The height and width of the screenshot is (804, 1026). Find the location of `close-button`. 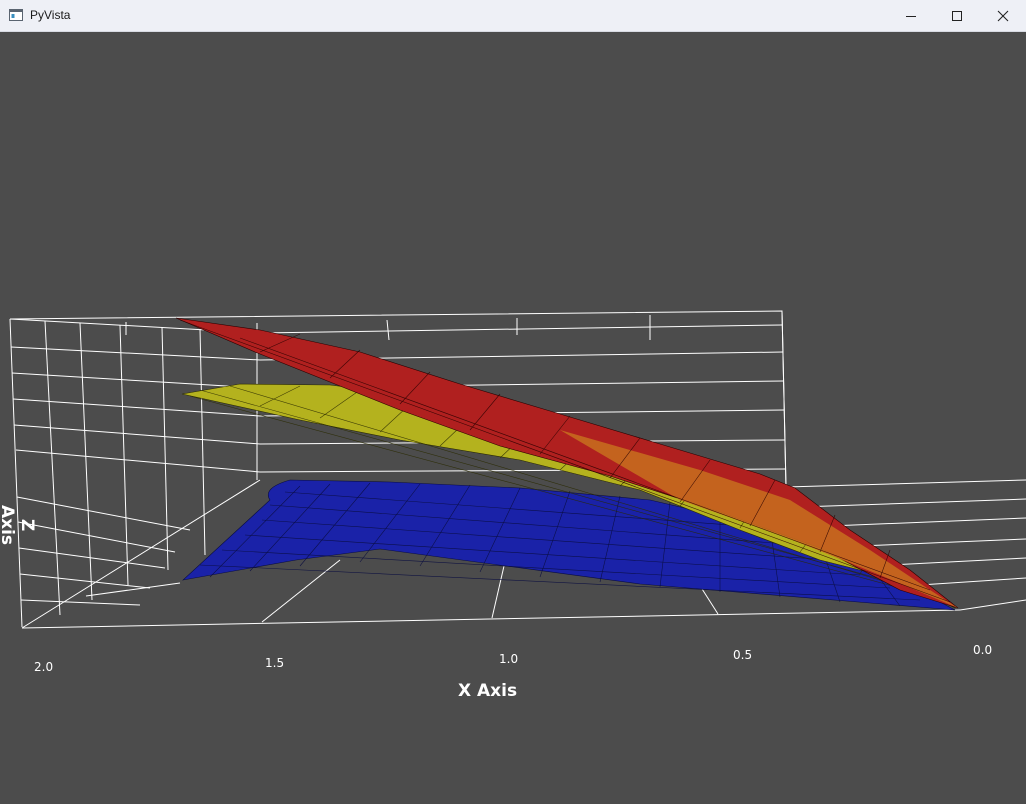

close-button is located at coordinates (1003, 15).